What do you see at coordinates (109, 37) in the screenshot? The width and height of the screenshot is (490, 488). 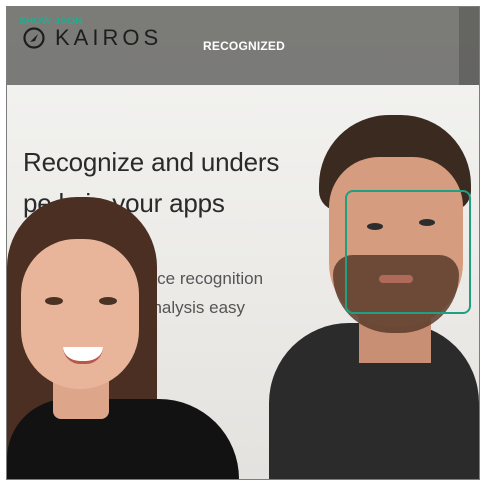 I see `brand-name: KAIROS` at bounding box center [109, 37].